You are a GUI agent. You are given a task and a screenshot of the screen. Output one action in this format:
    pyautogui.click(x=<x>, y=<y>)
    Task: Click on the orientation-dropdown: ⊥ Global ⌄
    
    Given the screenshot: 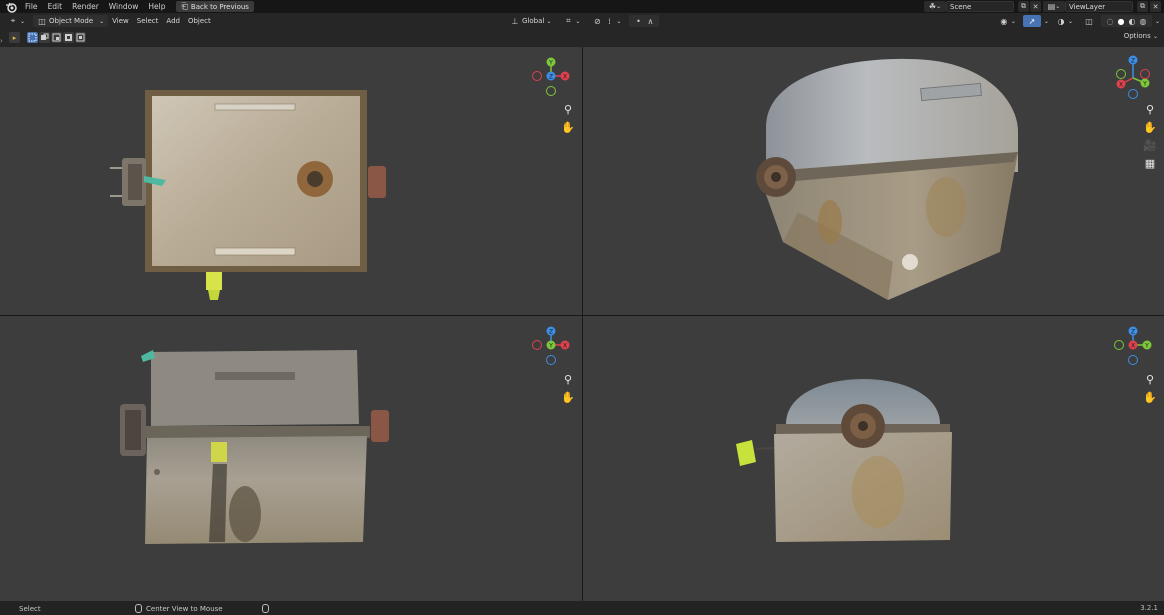 What is the action you would take?
    pyautogui.click(x=530, y=21)
    